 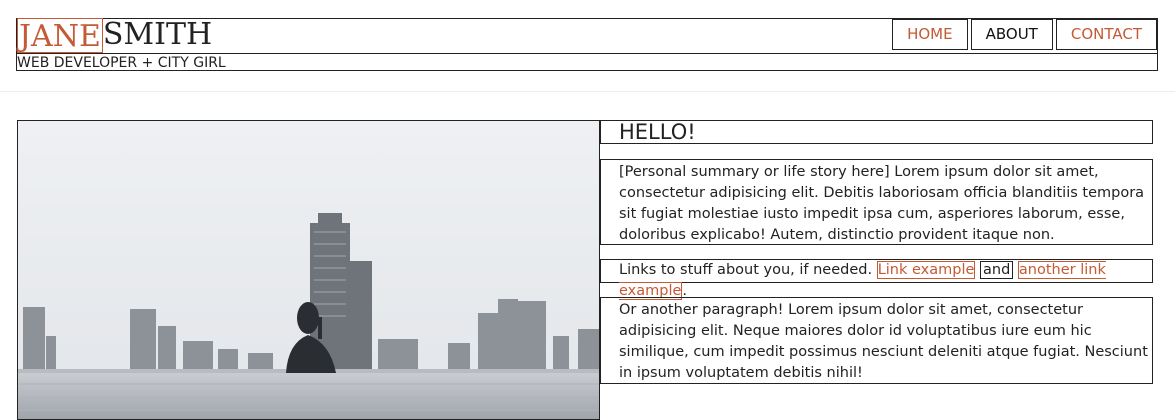 I want to click on header-divider, so click(x=587, y=91).